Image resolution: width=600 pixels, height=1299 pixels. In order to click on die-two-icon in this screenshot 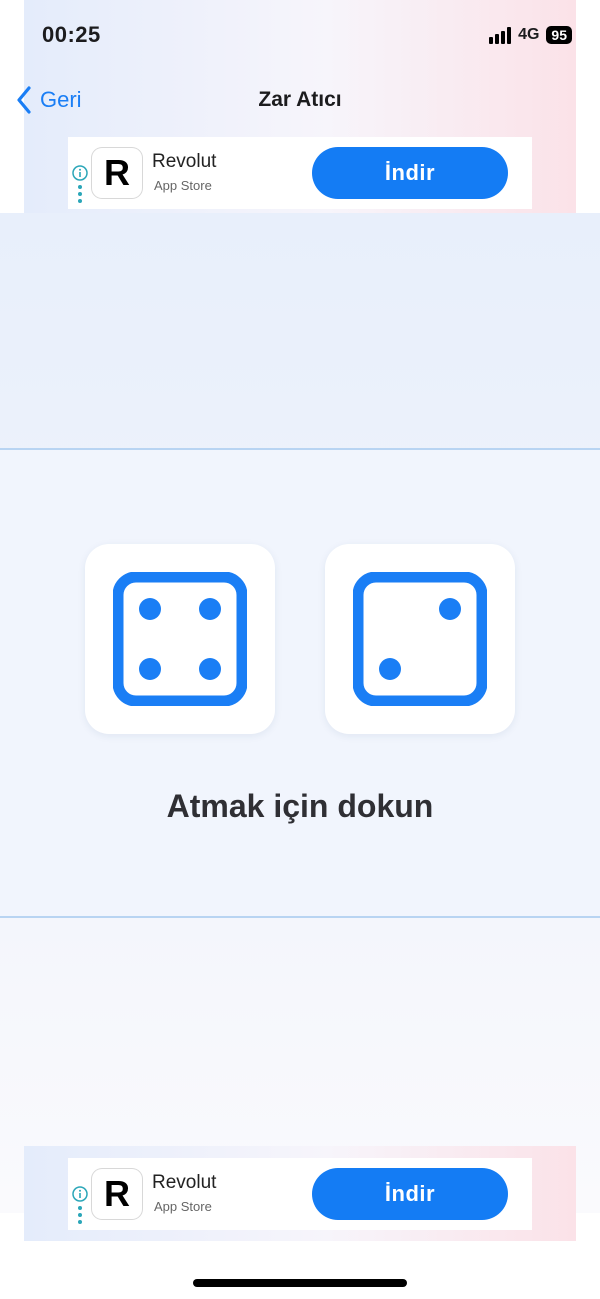, I will do `click(420, 639)`.